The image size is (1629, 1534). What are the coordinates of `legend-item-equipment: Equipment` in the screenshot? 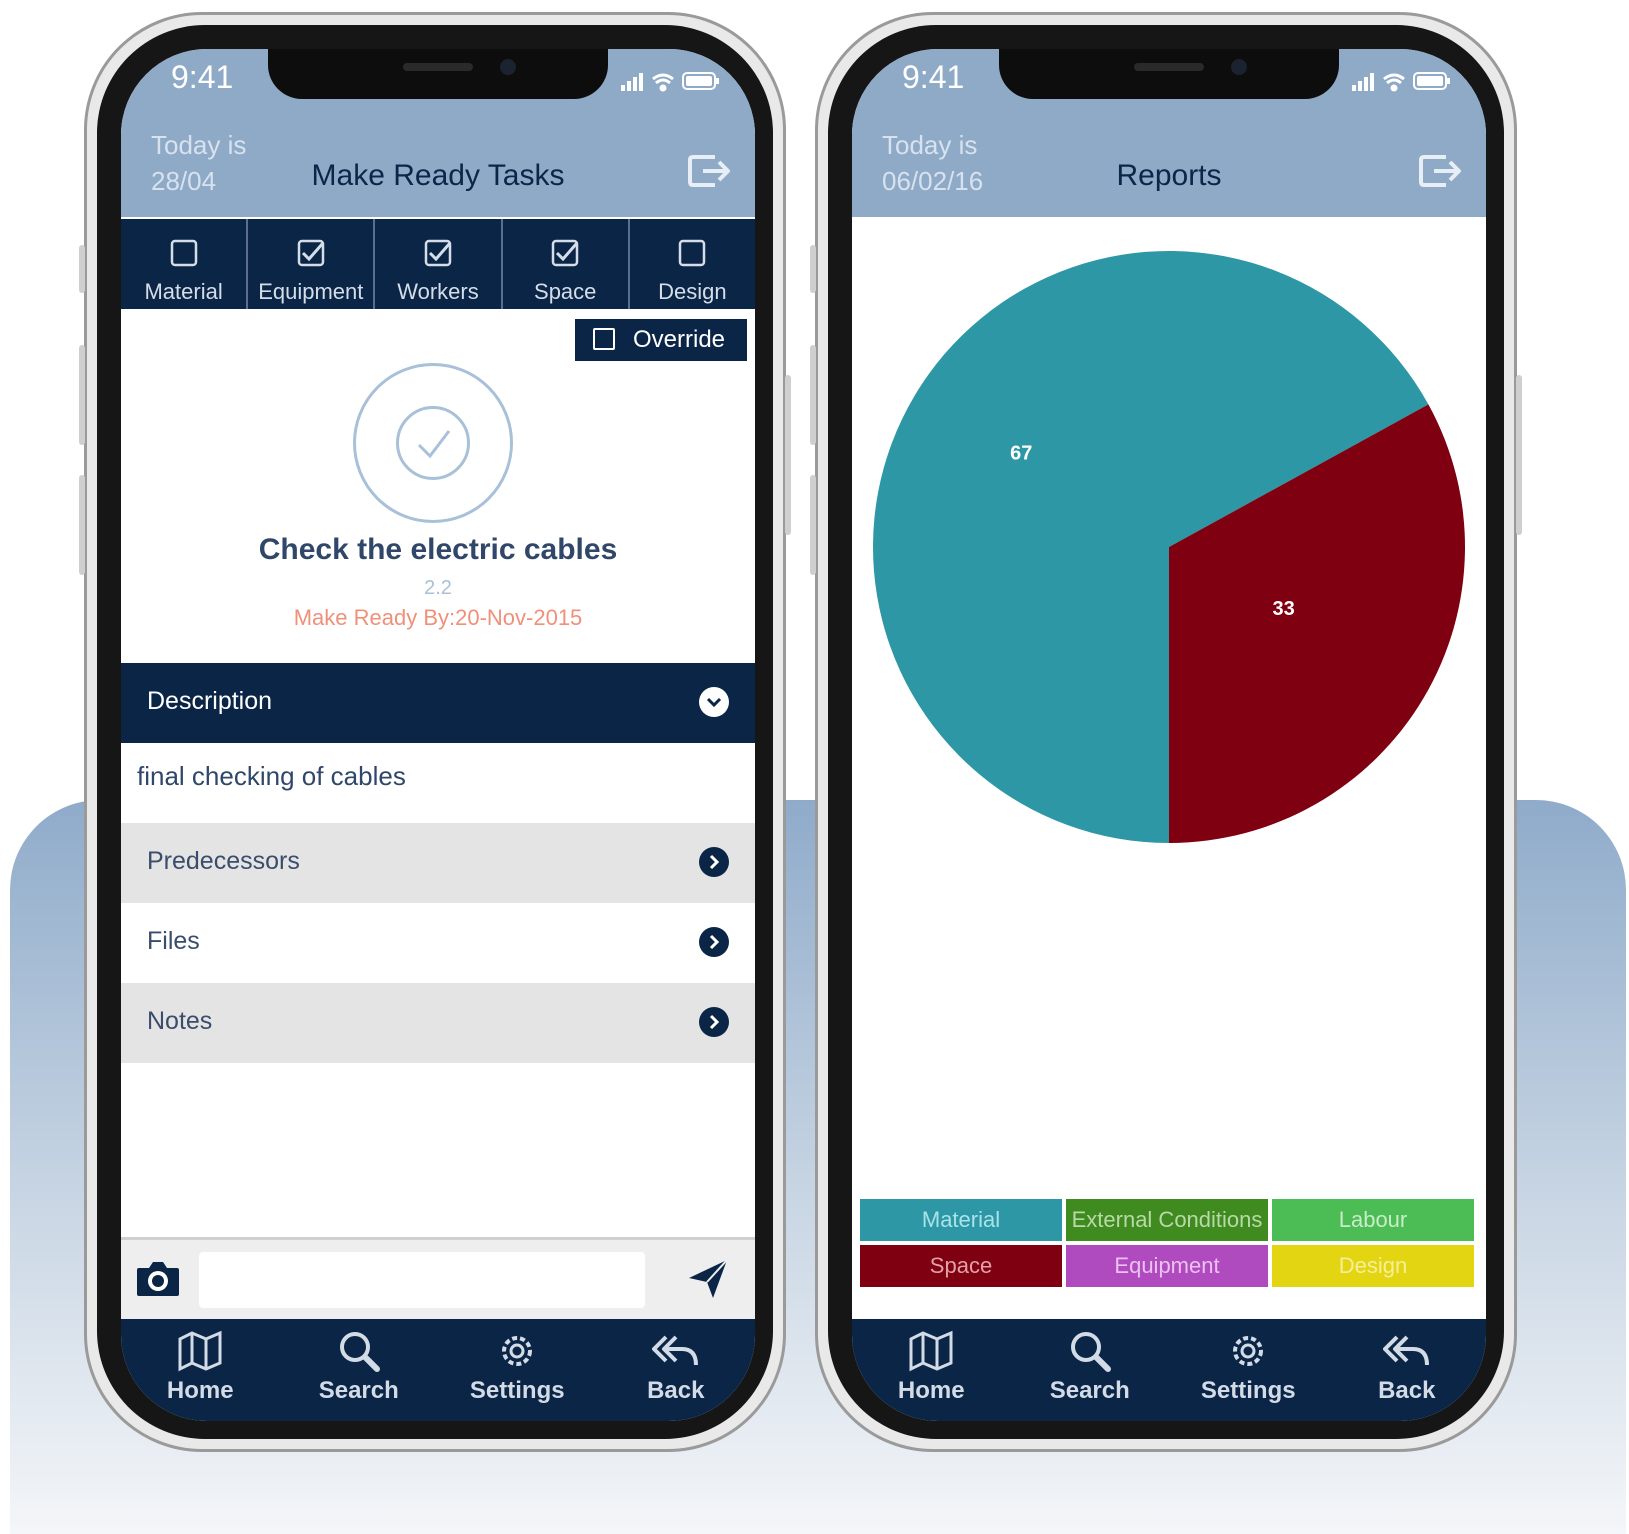 It's located at (1167, 1266).